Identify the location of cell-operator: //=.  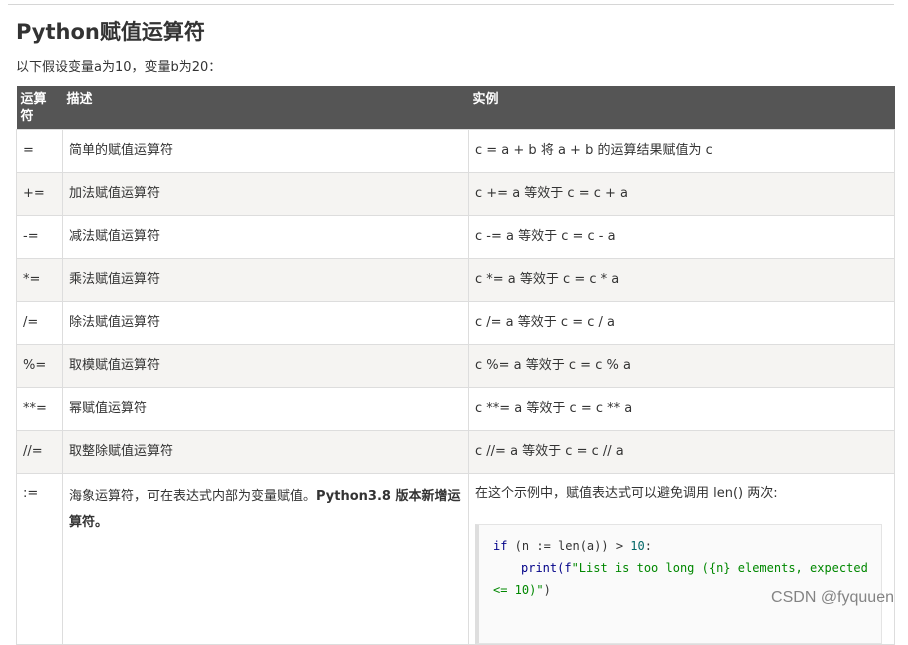
(39, 452).